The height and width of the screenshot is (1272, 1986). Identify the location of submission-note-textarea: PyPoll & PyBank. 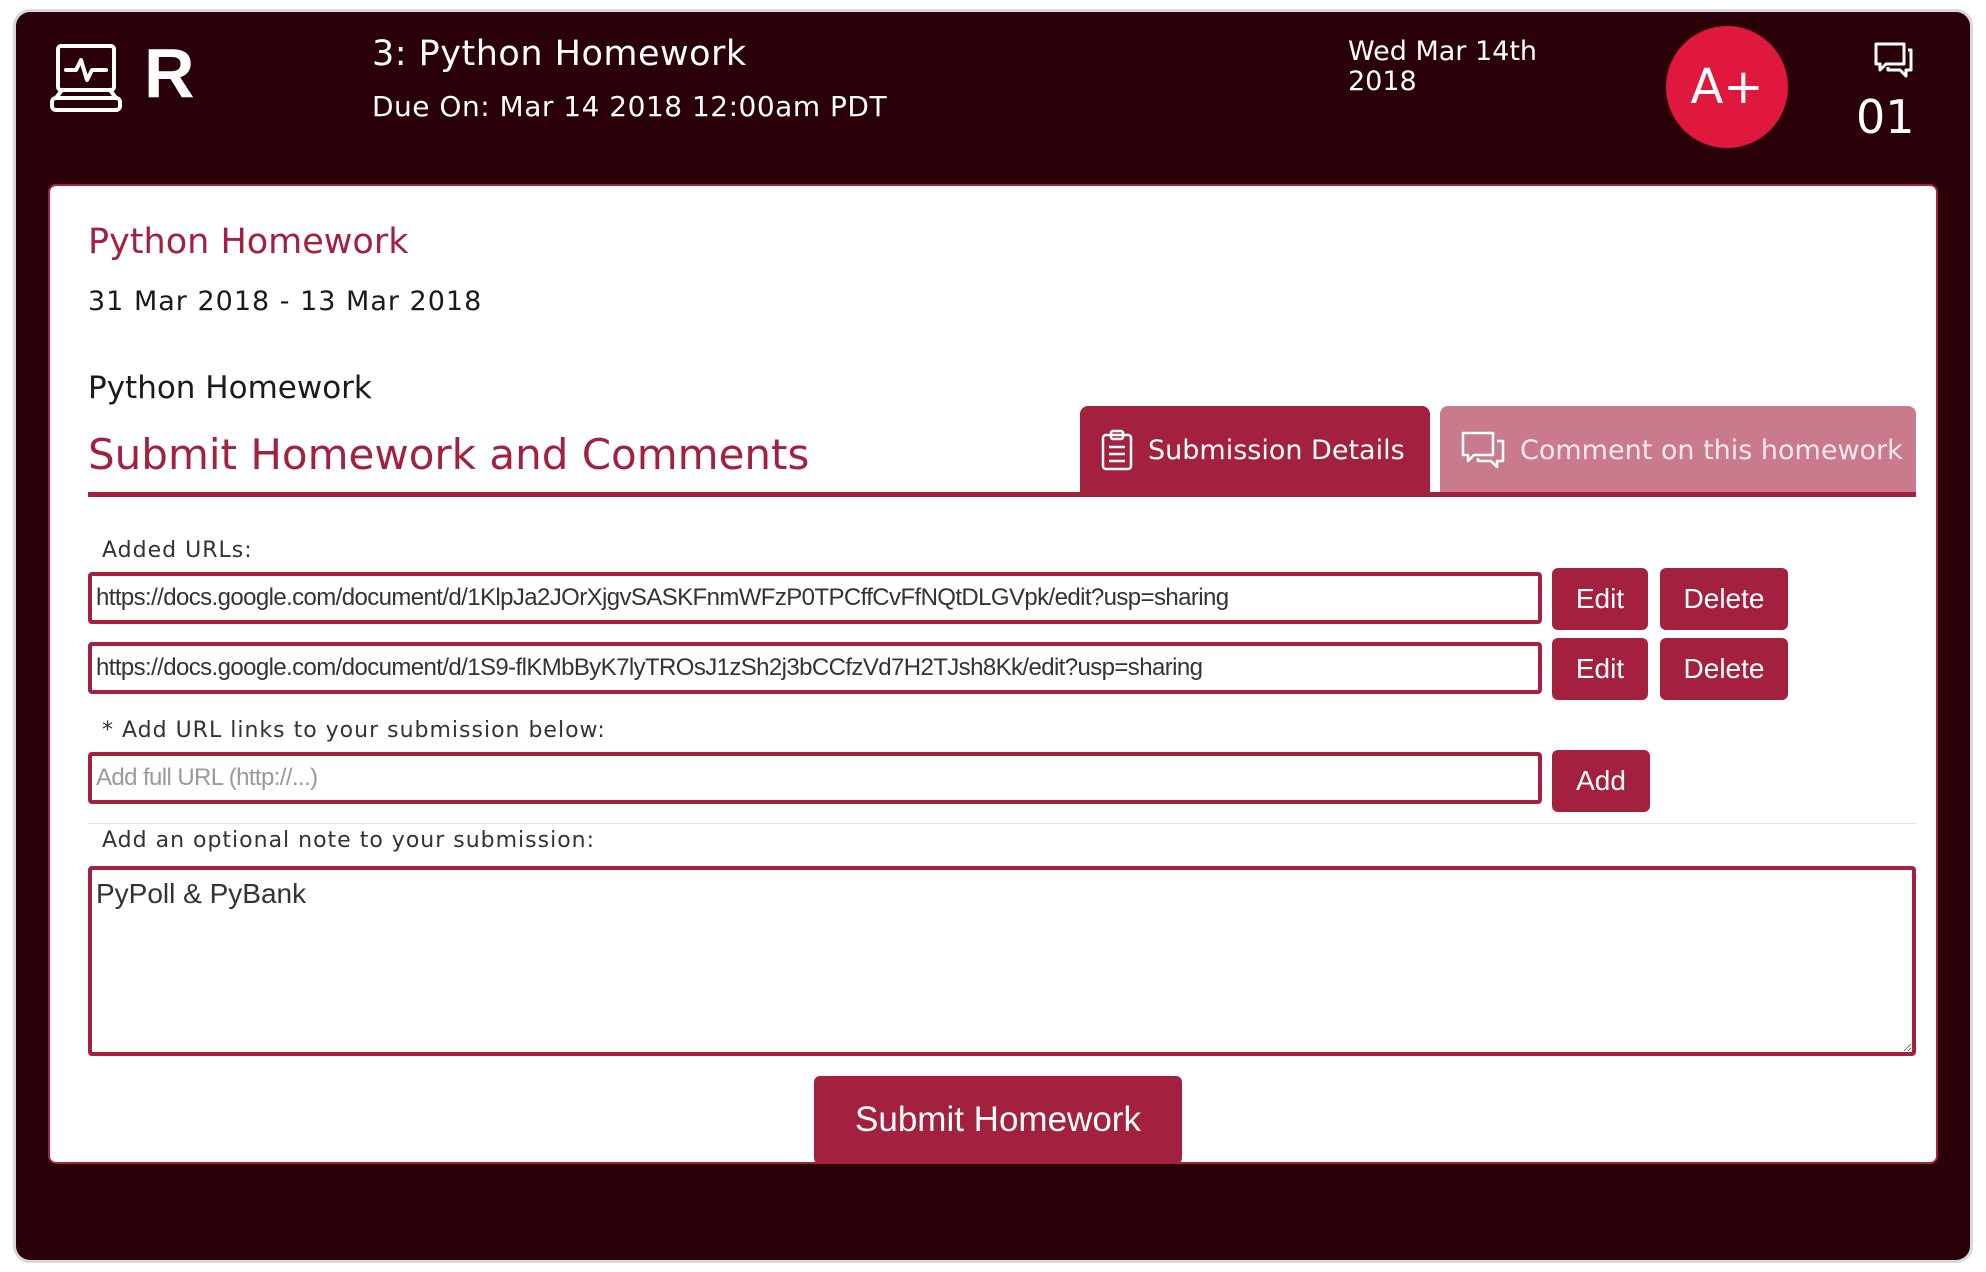
(1002, 961).